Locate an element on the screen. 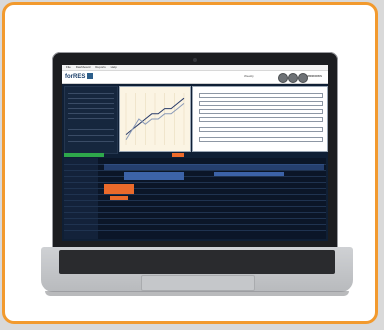 Image resolution: width=384 pixels, height=330 pixels. laptop-shadow is located at coordinates (197, 293).